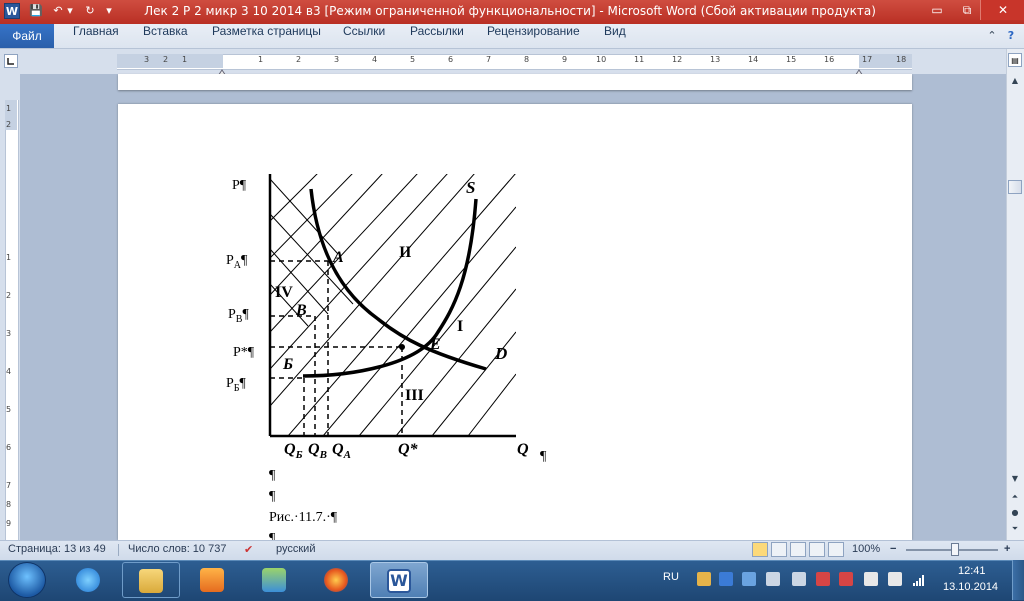  What do you see at coordinates (57, 549) in the screenshot?
I see `page-count: Страница: 13 из 49` at bounding box center [57, 549].